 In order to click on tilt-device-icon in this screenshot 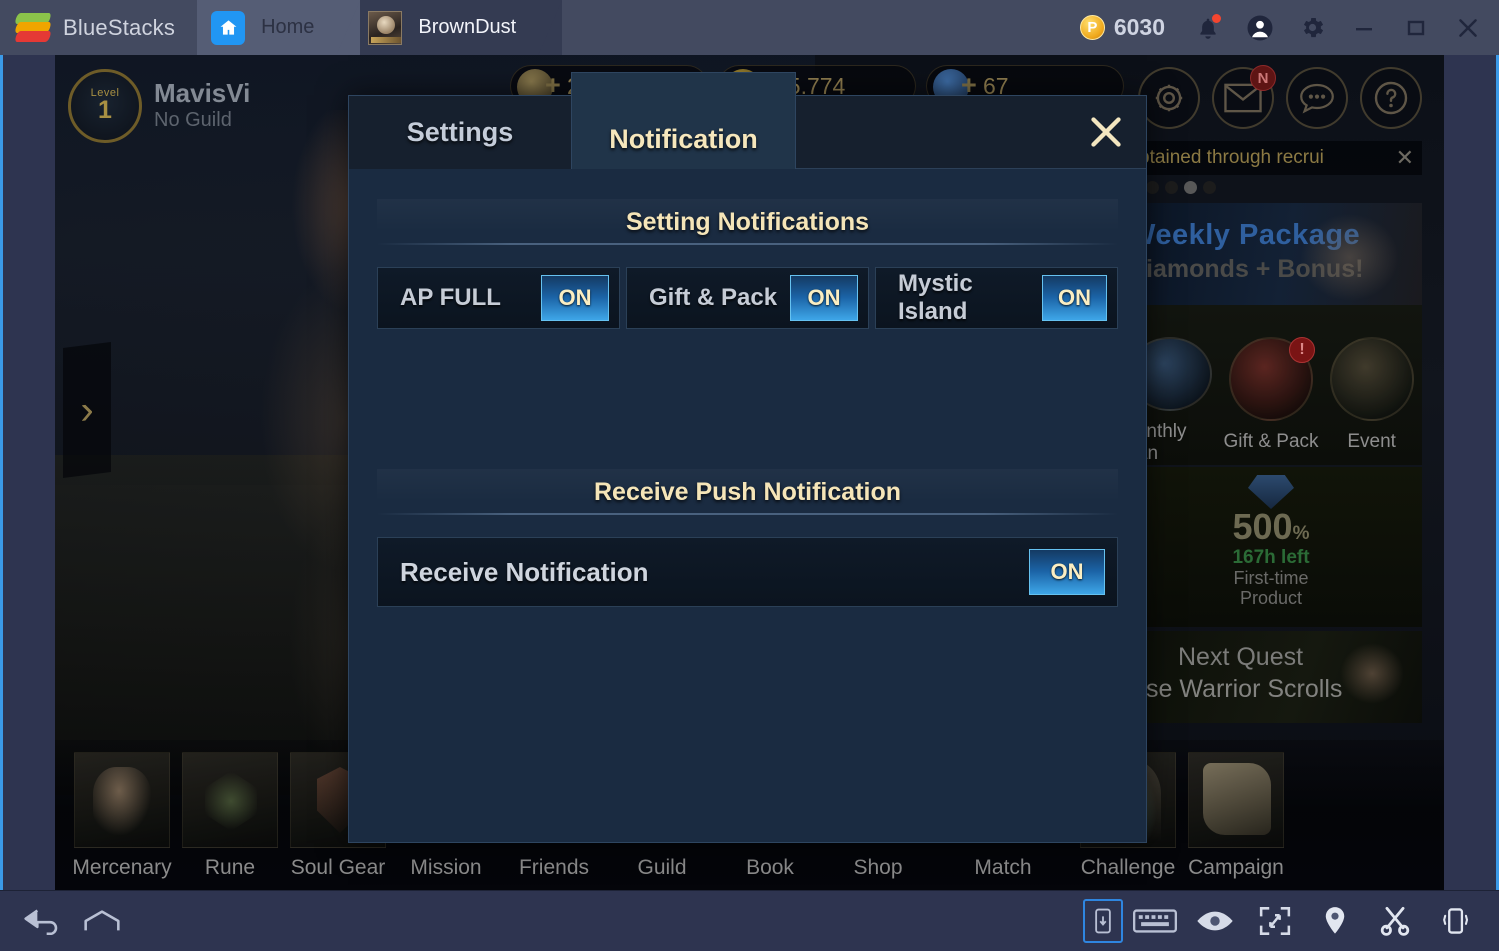, I will do `click(1103, 921)`.